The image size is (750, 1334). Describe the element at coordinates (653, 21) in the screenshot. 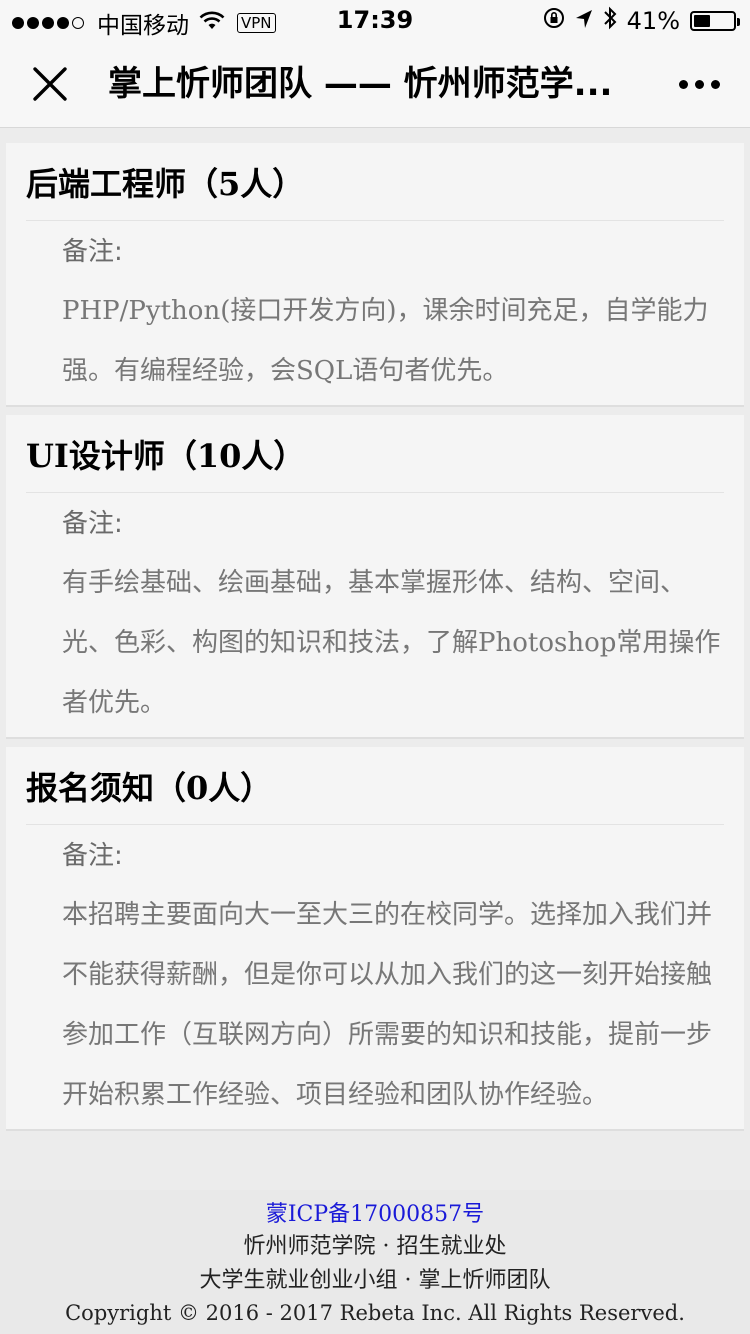

I see `battery-percent: 41%` at that location.